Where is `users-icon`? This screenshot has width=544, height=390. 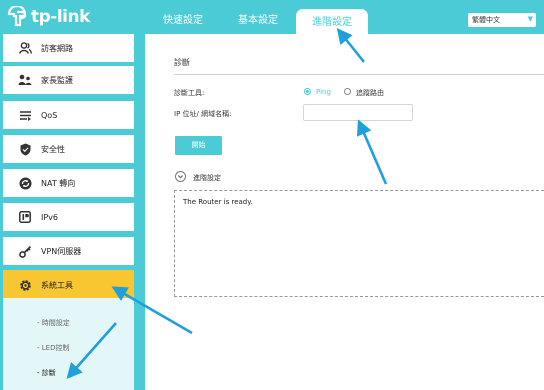 users-icon is located at coordinates (25, 48).